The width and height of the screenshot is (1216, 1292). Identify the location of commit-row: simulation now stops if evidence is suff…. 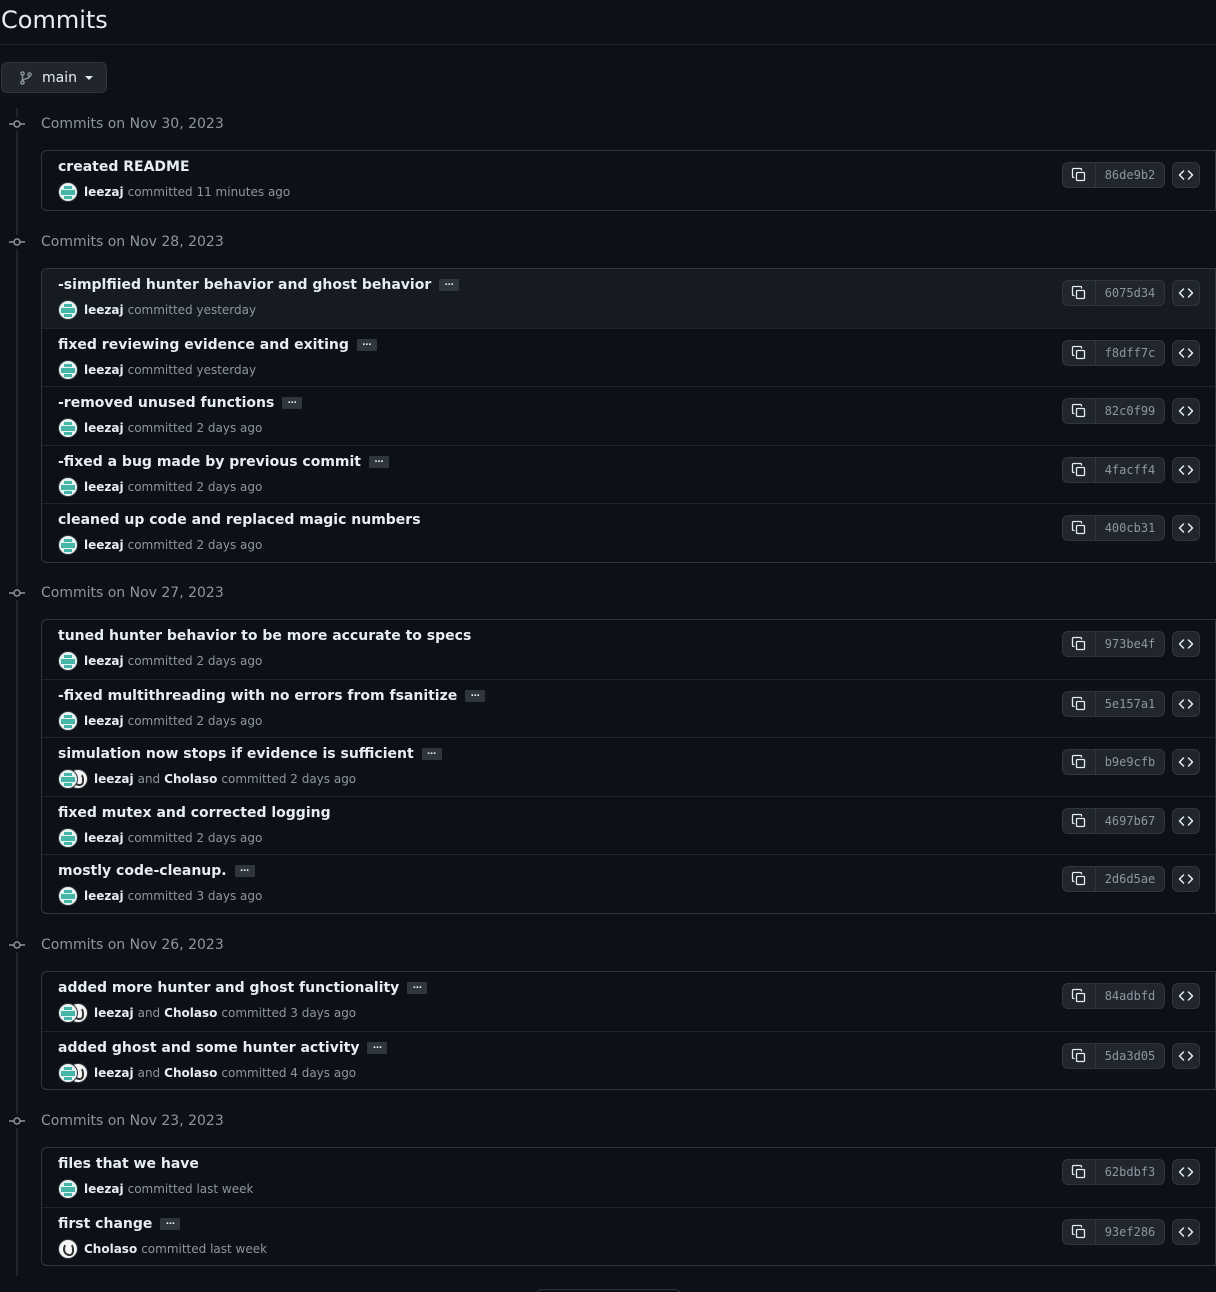
(628, 766).